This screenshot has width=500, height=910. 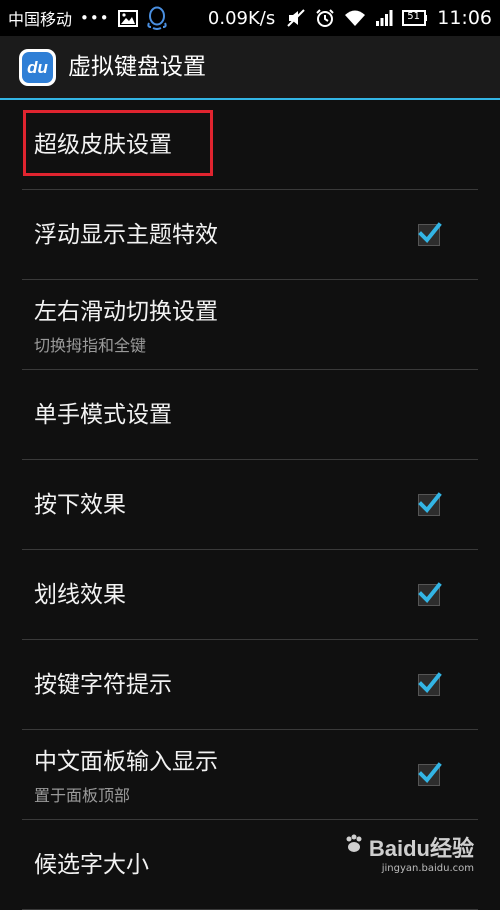 I want to click on settings-row-title: 中文面板输入显示, so click(x=126, y=762).